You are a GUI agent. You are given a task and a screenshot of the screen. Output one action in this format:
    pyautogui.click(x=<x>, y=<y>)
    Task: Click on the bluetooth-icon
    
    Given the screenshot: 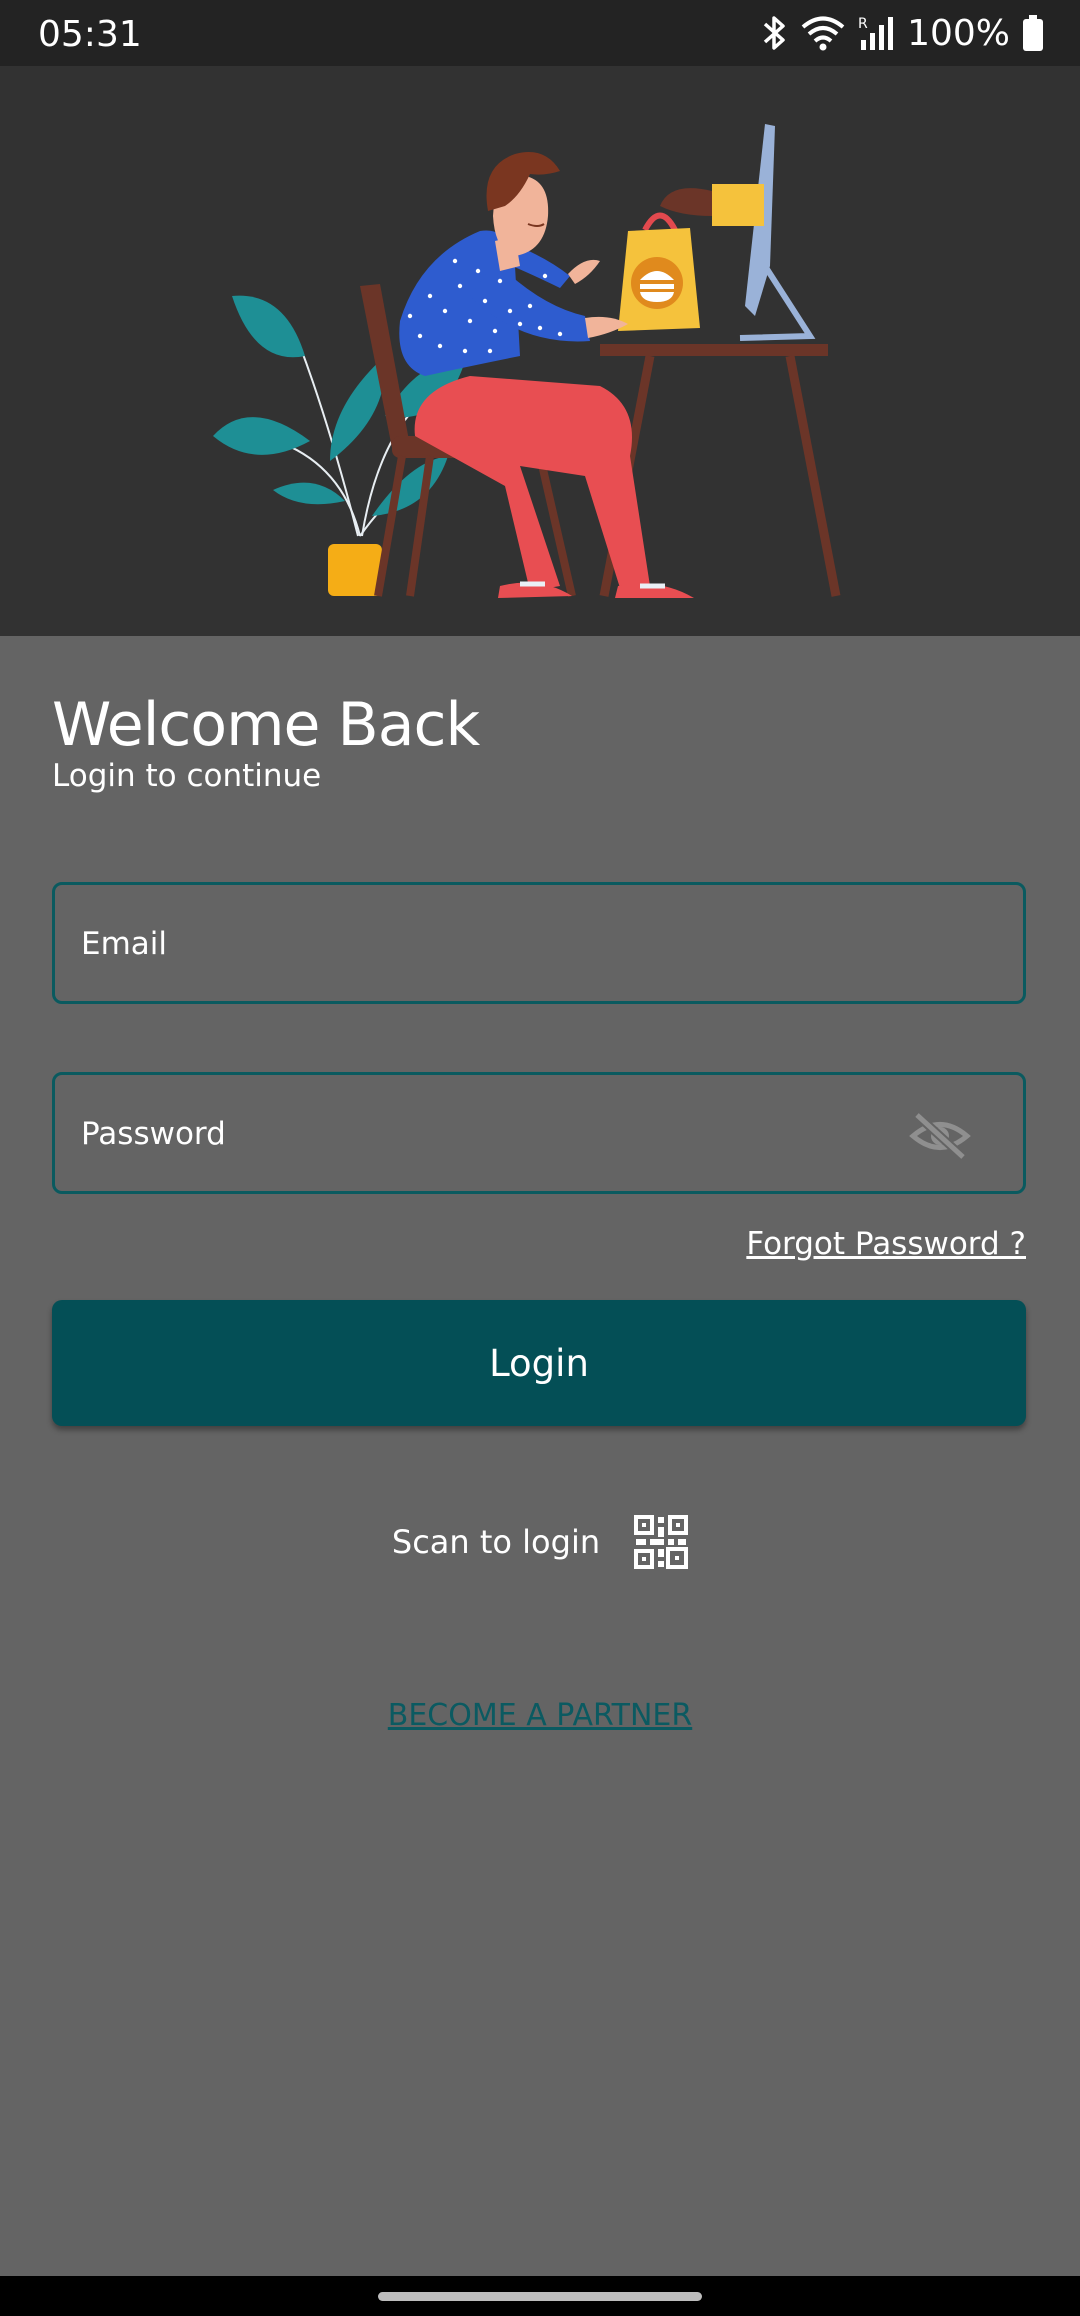 What is the action you would take?
    pyautogui.click(x=774, y=33)
    